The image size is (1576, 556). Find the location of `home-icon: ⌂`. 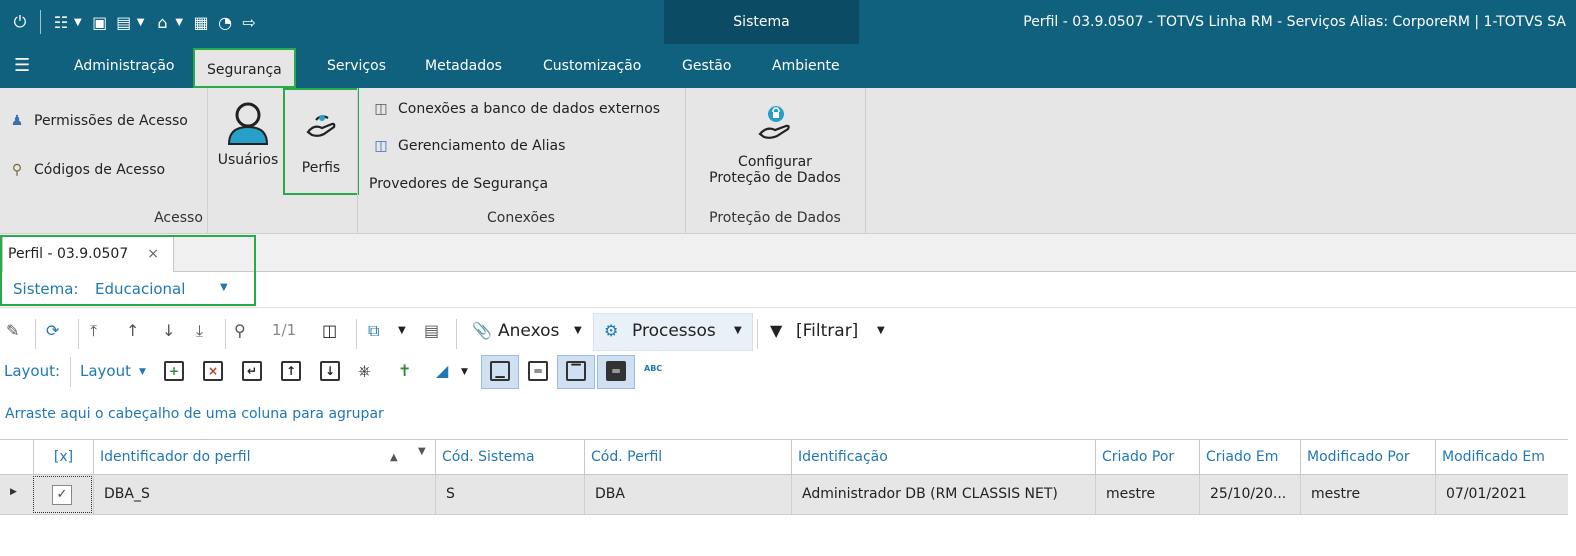

home-icon: ⌂ is located at coordinates (162, 22).